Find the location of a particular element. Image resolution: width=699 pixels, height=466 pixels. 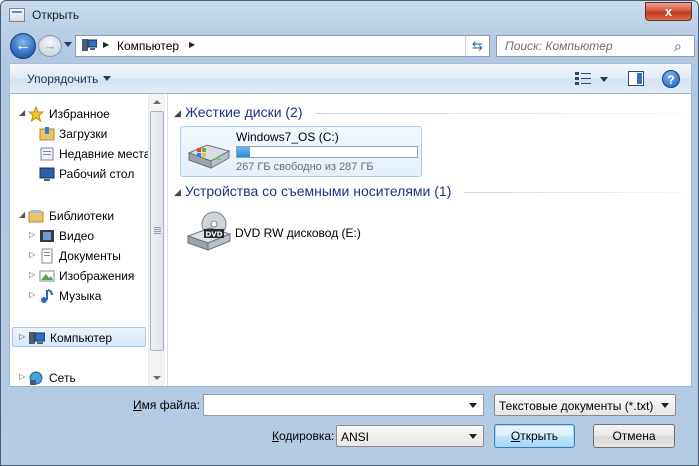

breadcrumb-computer: Компьютер is located at coordinates (148, 46).